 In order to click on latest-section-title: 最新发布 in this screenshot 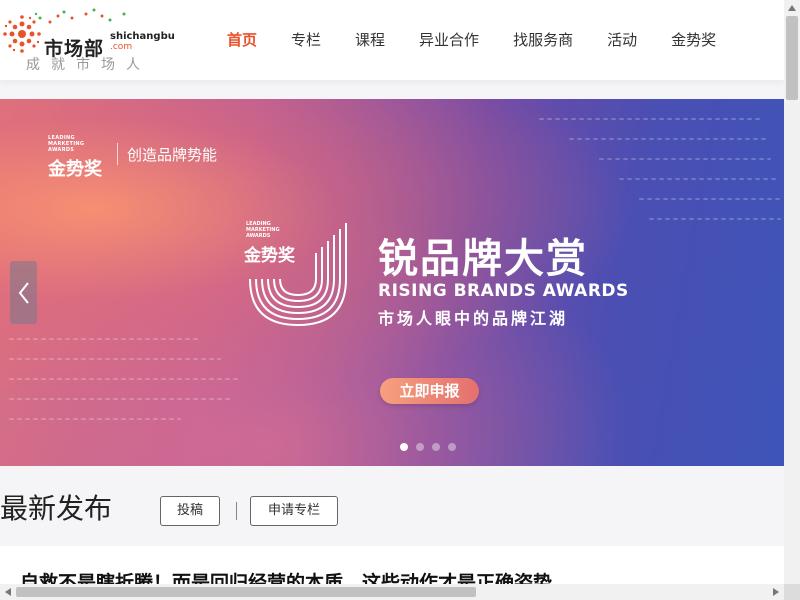, I will do `click(56, 508)`.